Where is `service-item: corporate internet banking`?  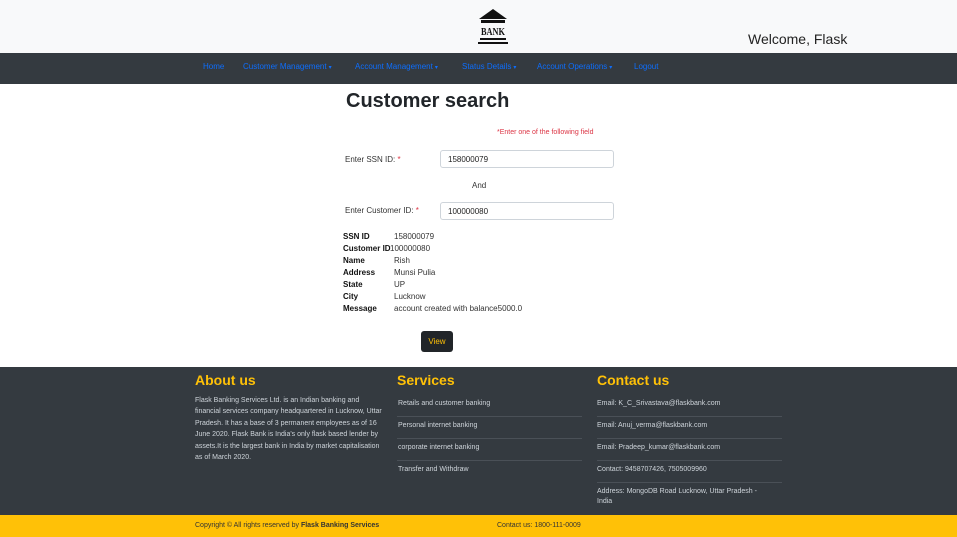 service-item: corporate internet banking is located at coordinates (489, 449).